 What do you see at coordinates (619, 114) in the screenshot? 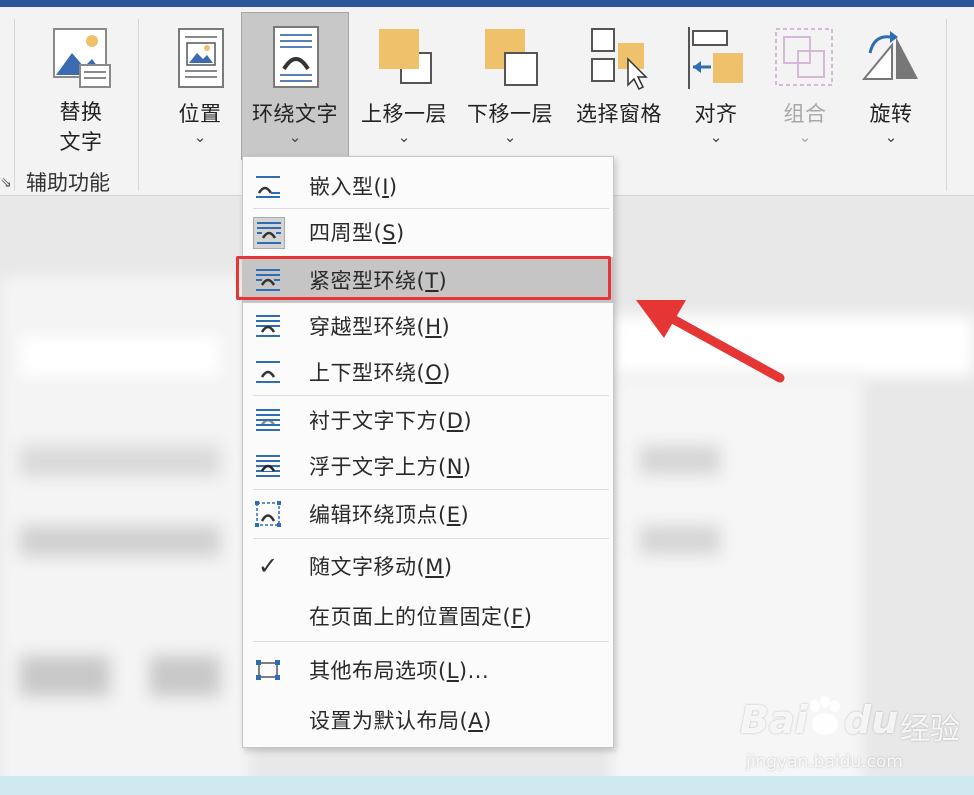
I see `selection-pane-label: 选择窗格` at bounding box center [619, 114].